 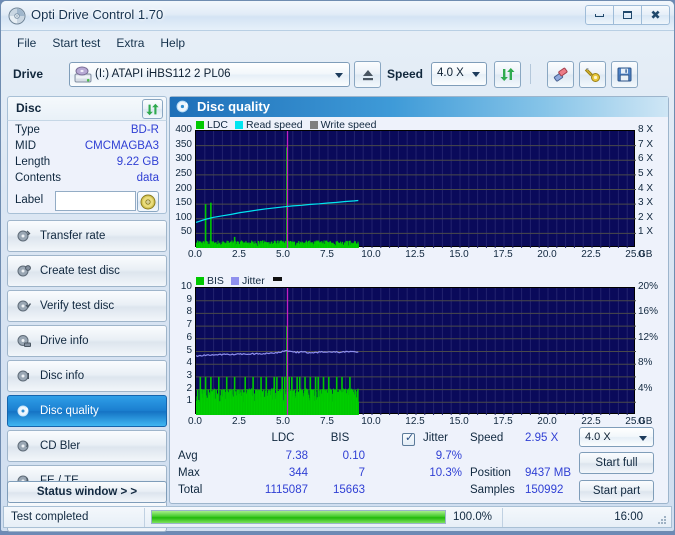 What do you see at coordinates (50, 517) in the screenshot?
I see `status-text: Test completed` at bounding box center [50, 517].